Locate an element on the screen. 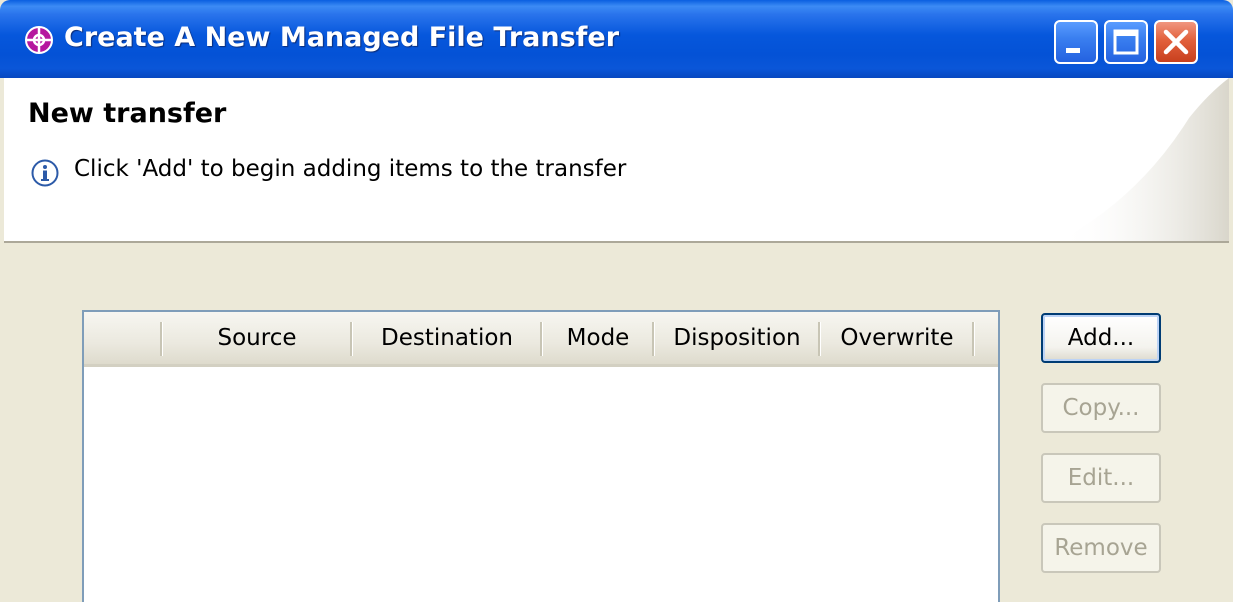 The image size is (1233, 602). banner-decoration is located at coordinates (1144, 159).